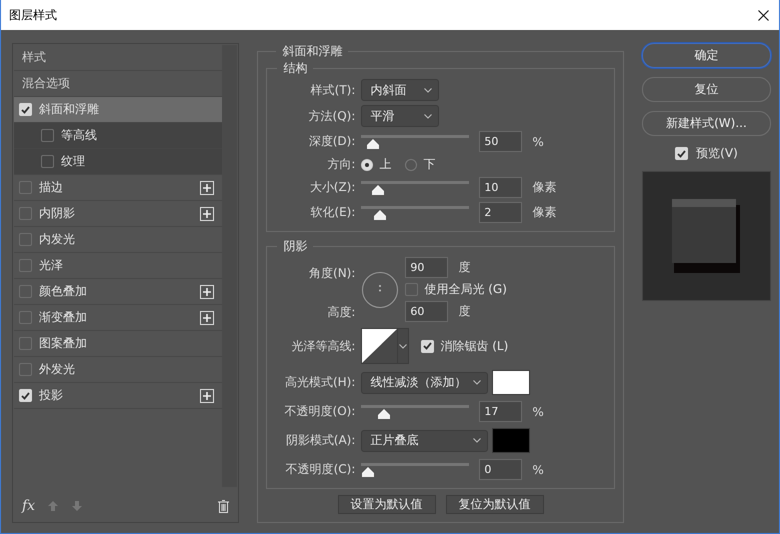 This screenshot has width=780, height=534. I want to click on trash-icon, so click(224, 506).